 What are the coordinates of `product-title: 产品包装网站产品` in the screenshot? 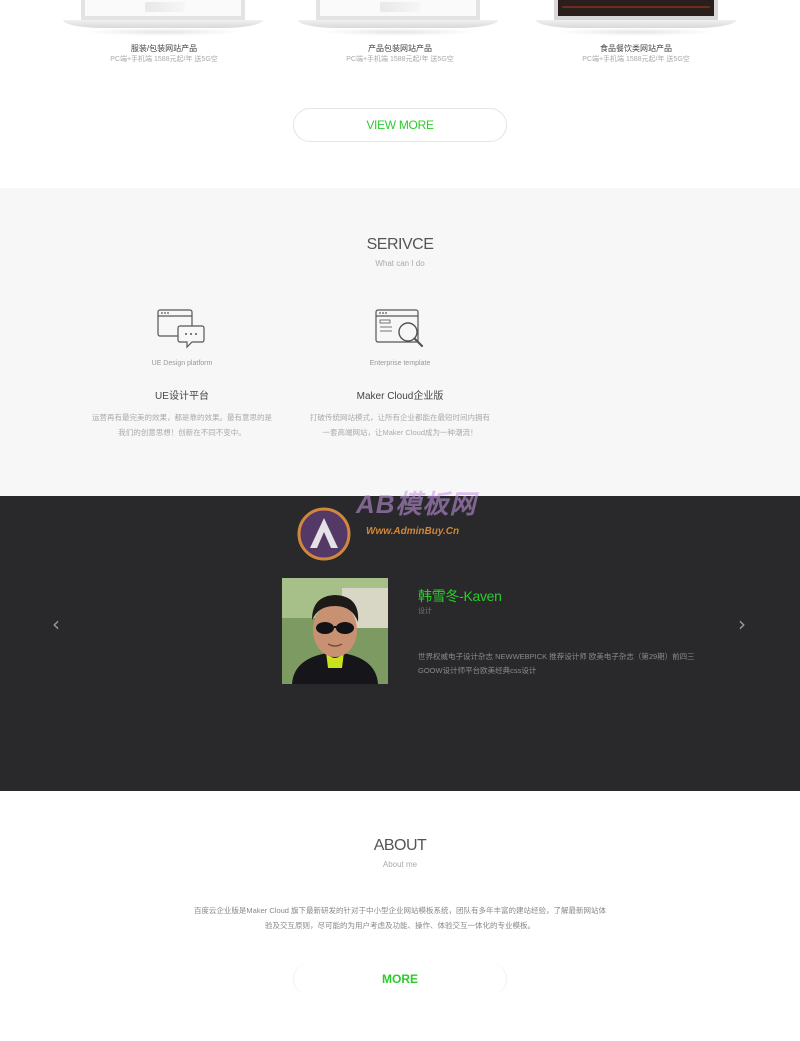 It's located at (400, 48).